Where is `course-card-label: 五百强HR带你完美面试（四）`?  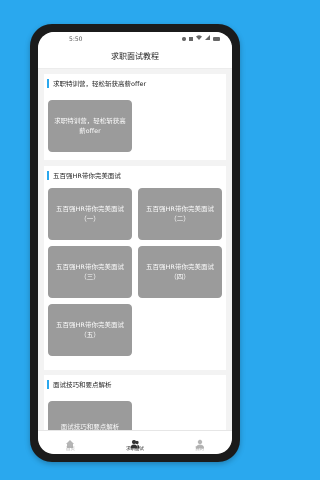 course-card-label: 五百强HR带你完美面试（四） is located at coordinates (180, 272).